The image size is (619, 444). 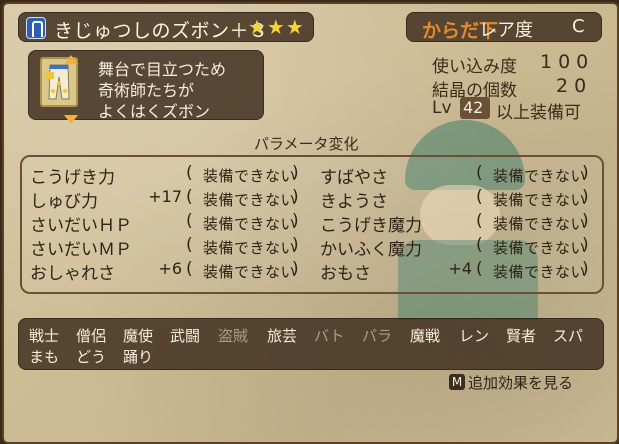 I want to click on item-title-bar: きじゅつしのズボン＋３ ★★★, so click(x=166, y=27).